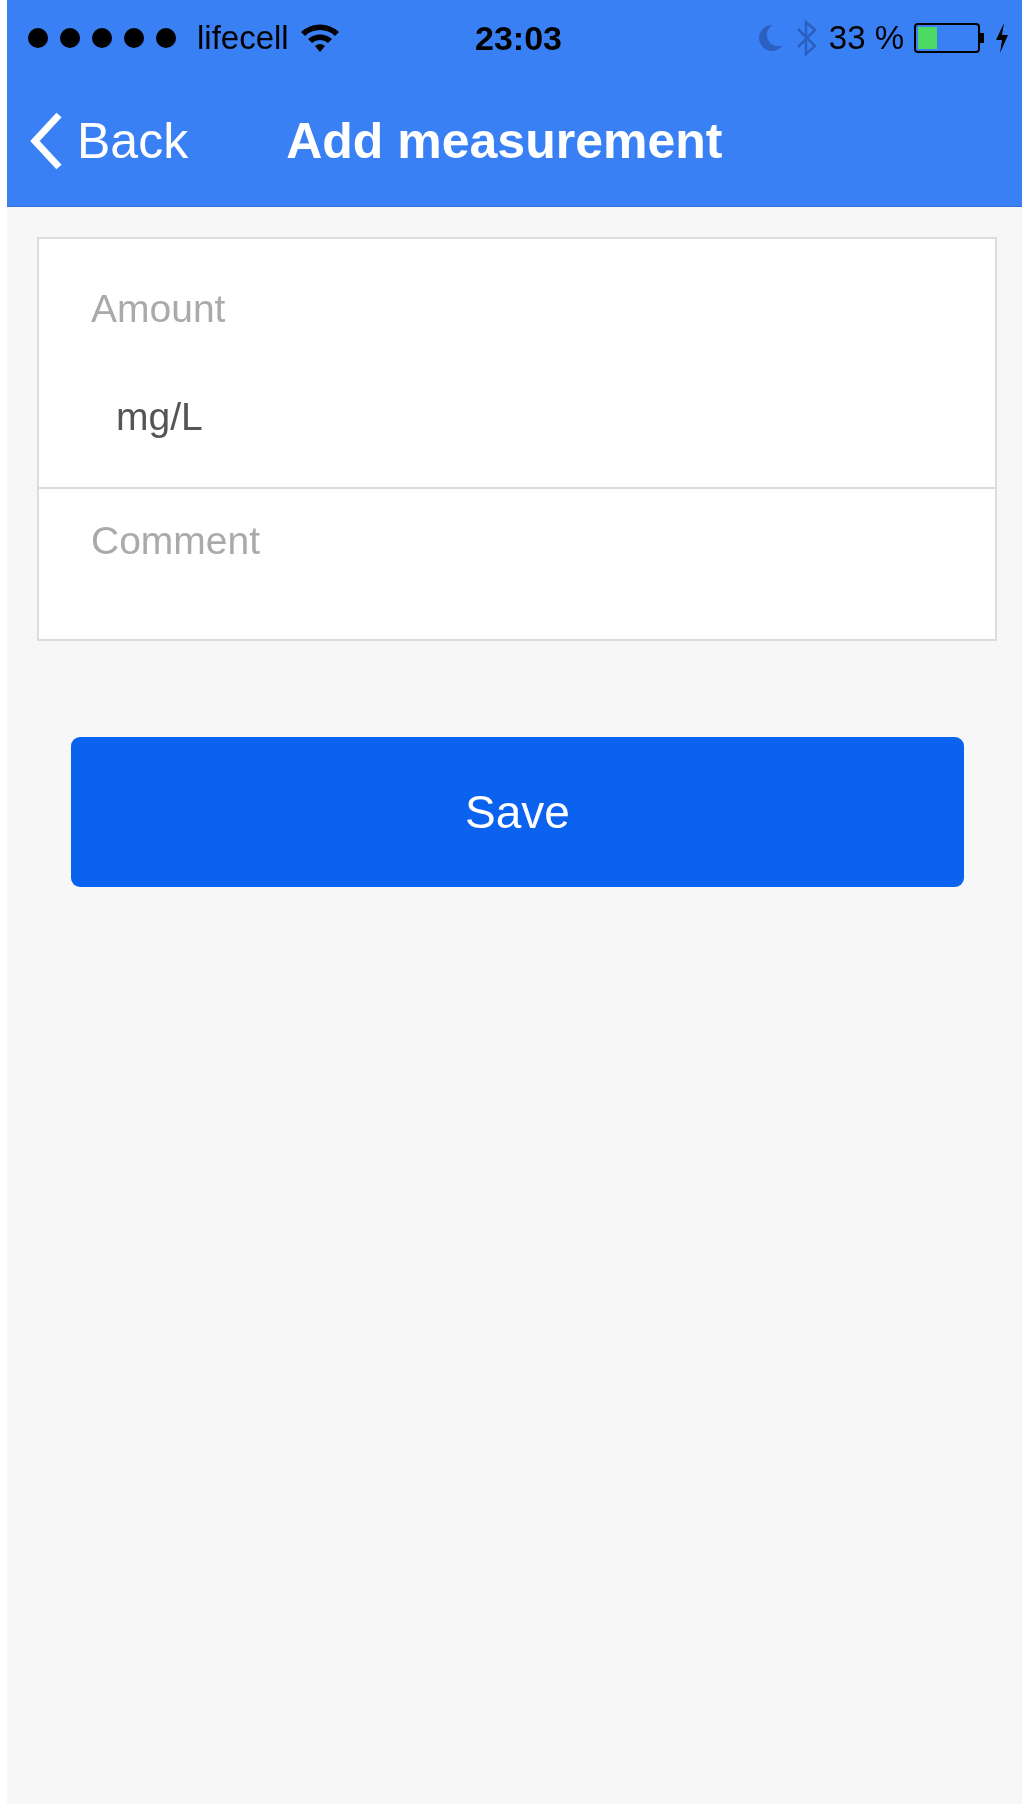 The height and width of the screenshot is (1804, 1022). I want to click on input-field: mg/L, so click(403, 417).